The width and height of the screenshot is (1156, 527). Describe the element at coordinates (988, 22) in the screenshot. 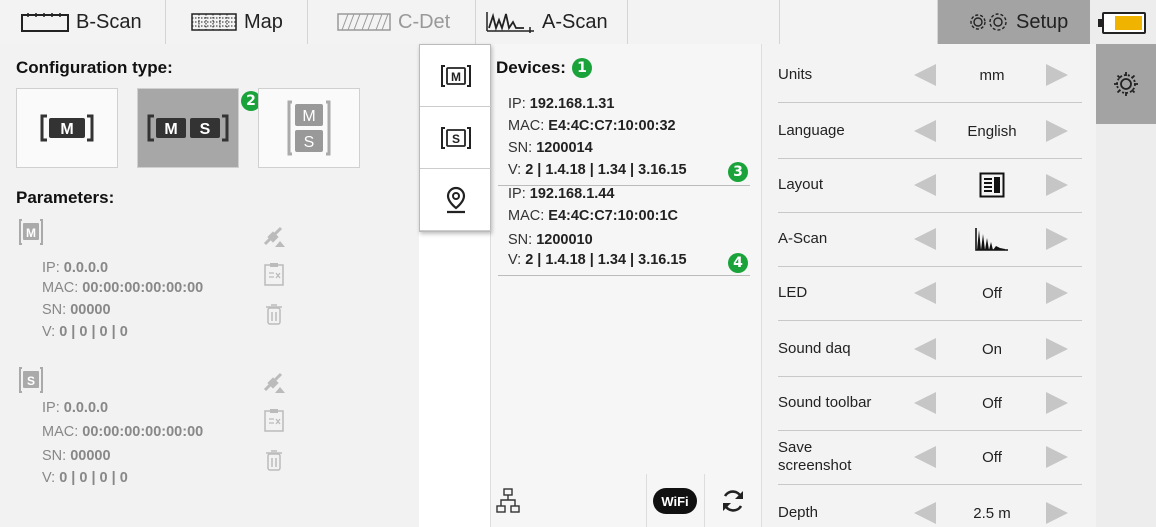

I see `gears-icon` at that location.